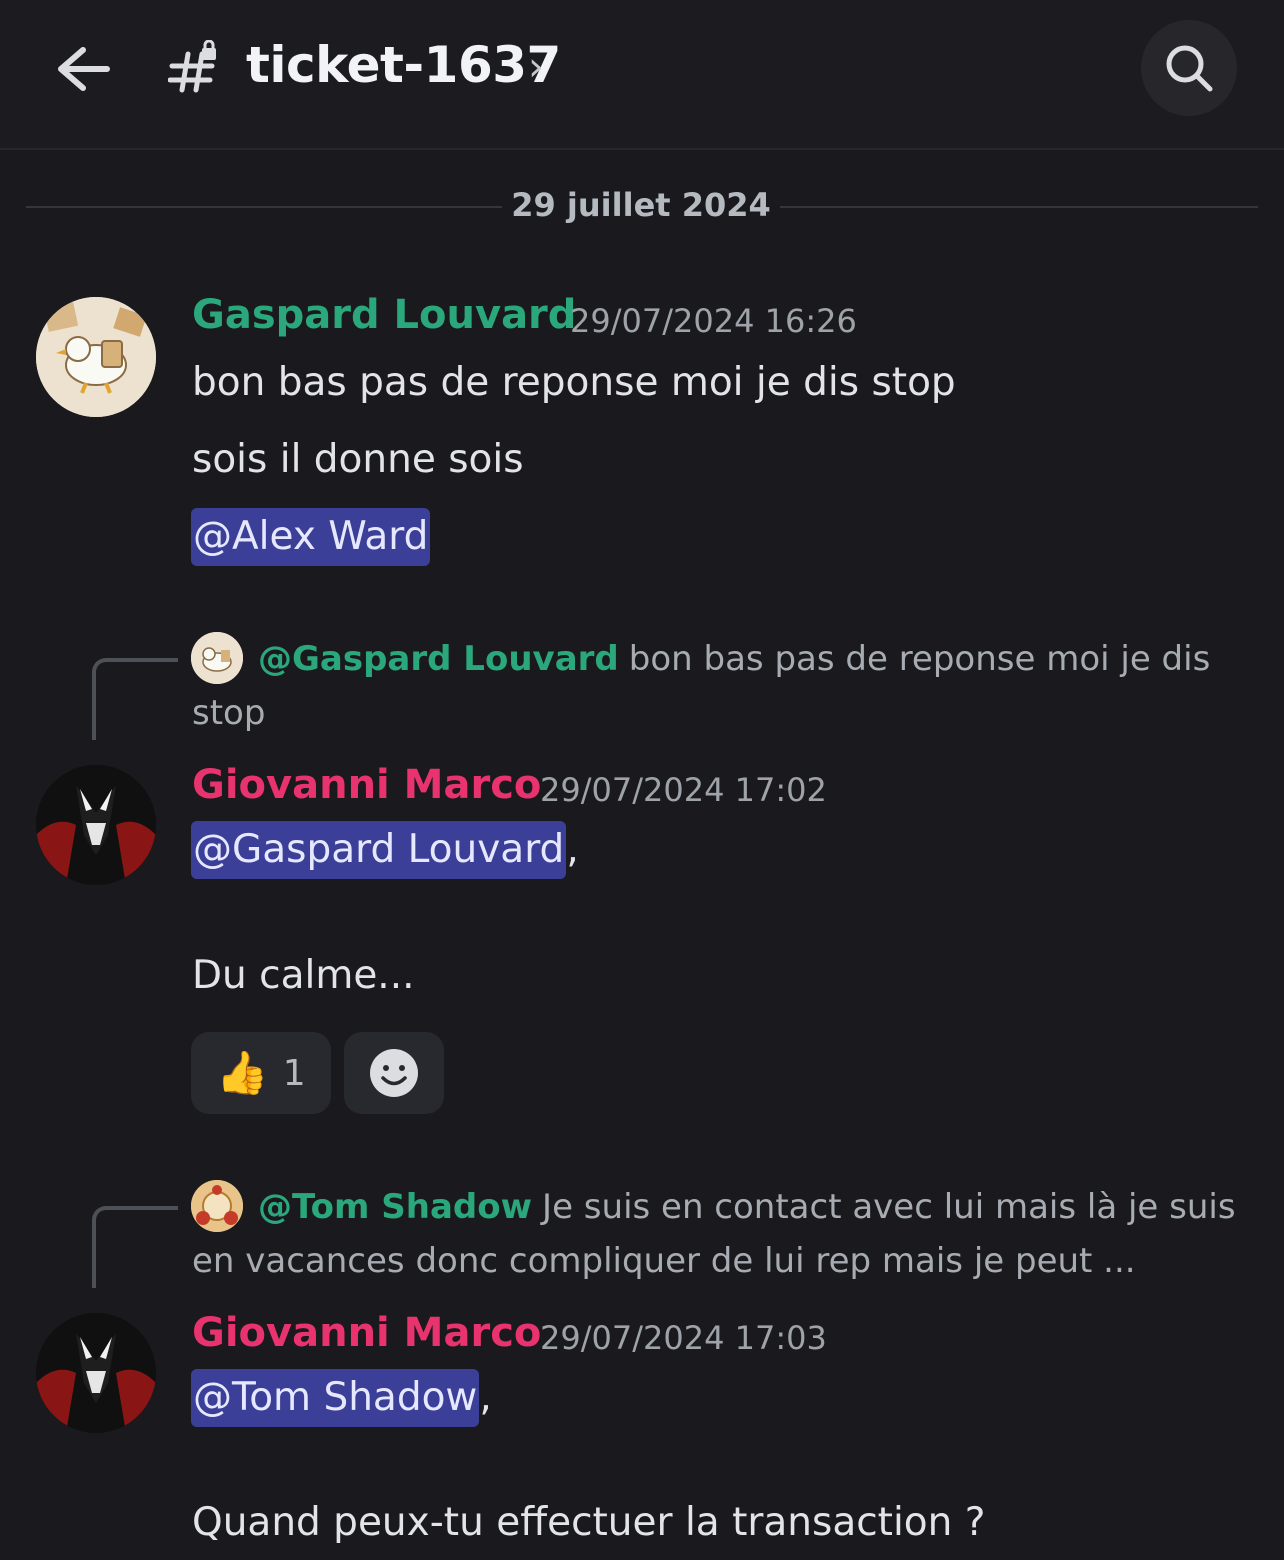 The width and height of the screenshot is (1284, 1560). I want to click on smiley-add-icon, so click(394, 1073).